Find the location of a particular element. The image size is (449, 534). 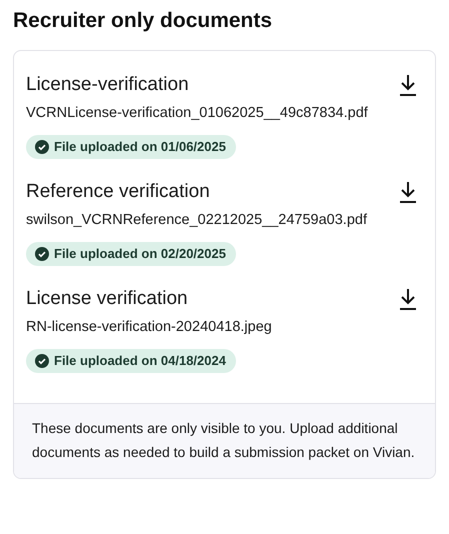

upload-status-text: File uploaded on 04/18/2024 is located at coordinates (140, 361).